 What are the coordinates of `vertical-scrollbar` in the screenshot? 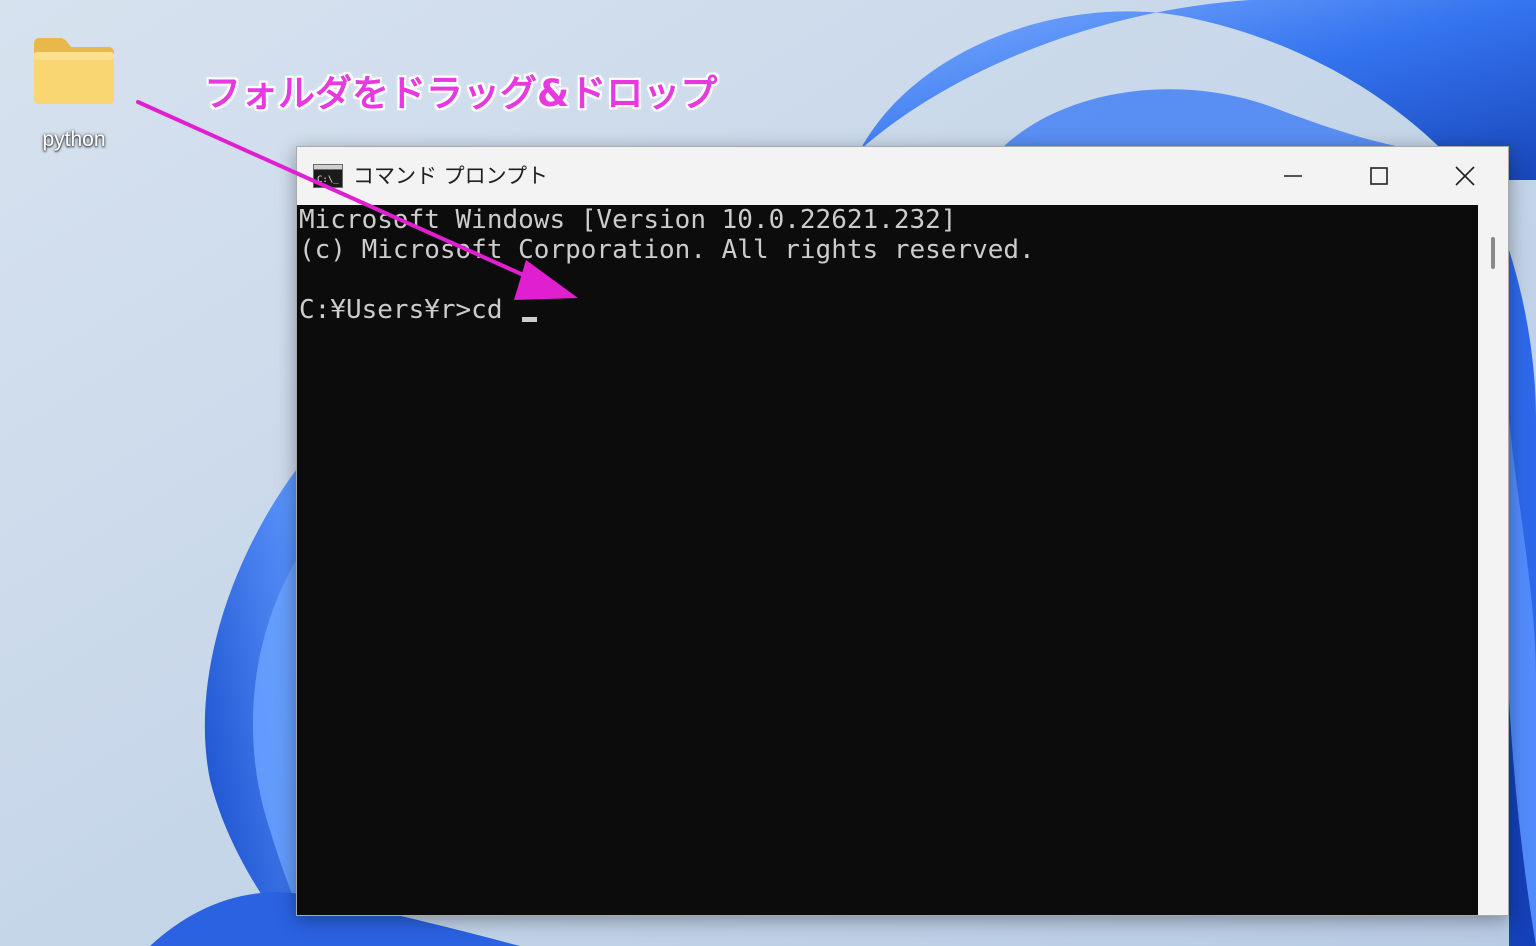 It's located at (1493, 560).